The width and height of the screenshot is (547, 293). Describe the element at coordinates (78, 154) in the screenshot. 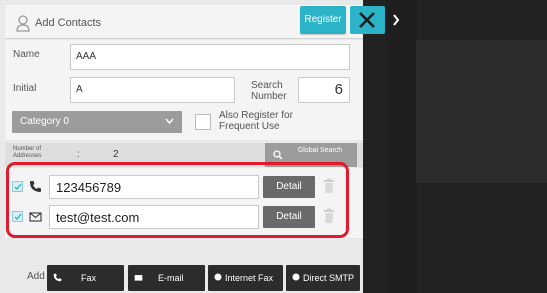

I see `address-count-colon: :` at that location.